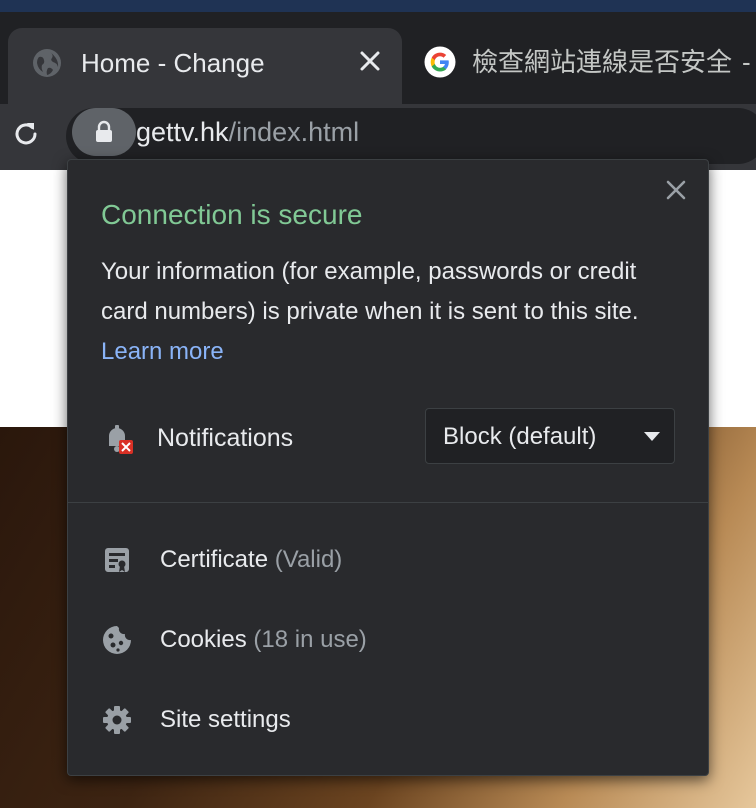 The image size is (756, 808). Describe the element at coordinates (162, 351) in the screenshot. I see `learn-more-link: Learn more` at that location.